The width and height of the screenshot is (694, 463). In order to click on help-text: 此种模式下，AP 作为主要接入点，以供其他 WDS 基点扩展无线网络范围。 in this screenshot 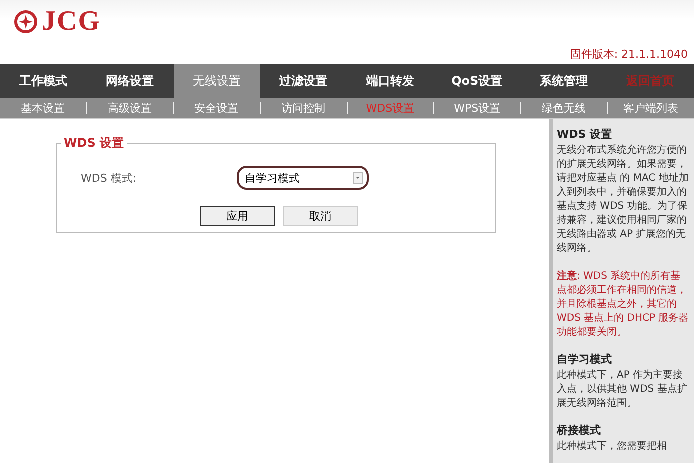, I will do `click(622, 390)`.